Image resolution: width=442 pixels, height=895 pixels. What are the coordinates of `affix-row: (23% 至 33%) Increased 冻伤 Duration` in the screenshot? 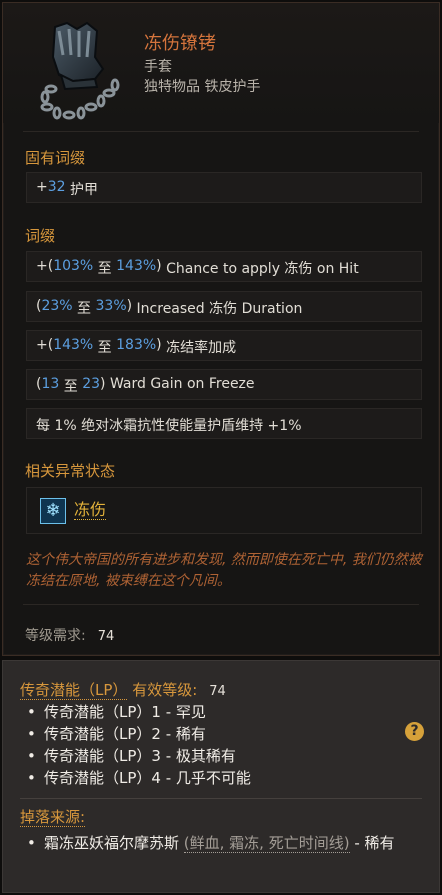 It's located at (224, 306).